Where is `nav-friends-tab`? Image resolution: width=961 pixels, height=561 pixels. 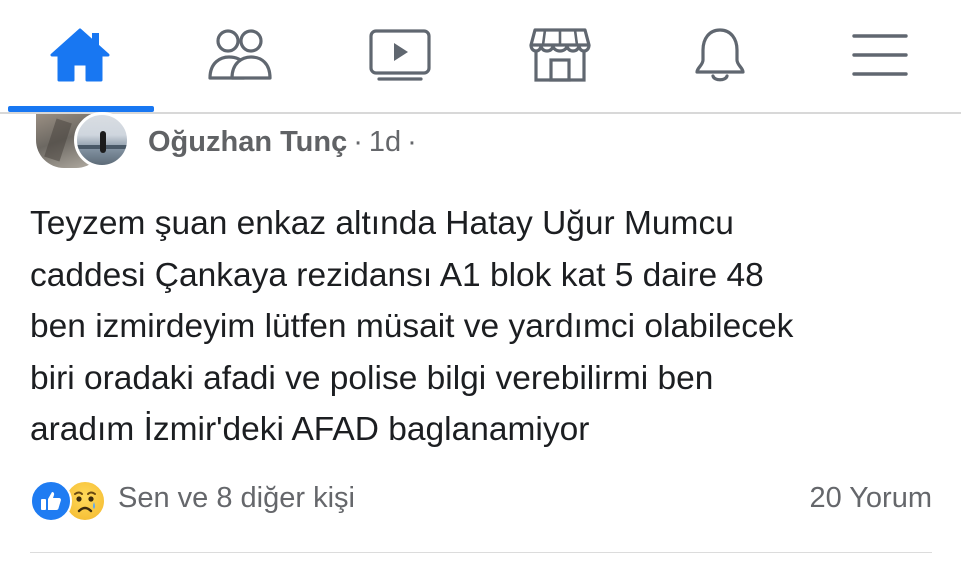 nav-friends-tab is located at coordinates (240, 55).